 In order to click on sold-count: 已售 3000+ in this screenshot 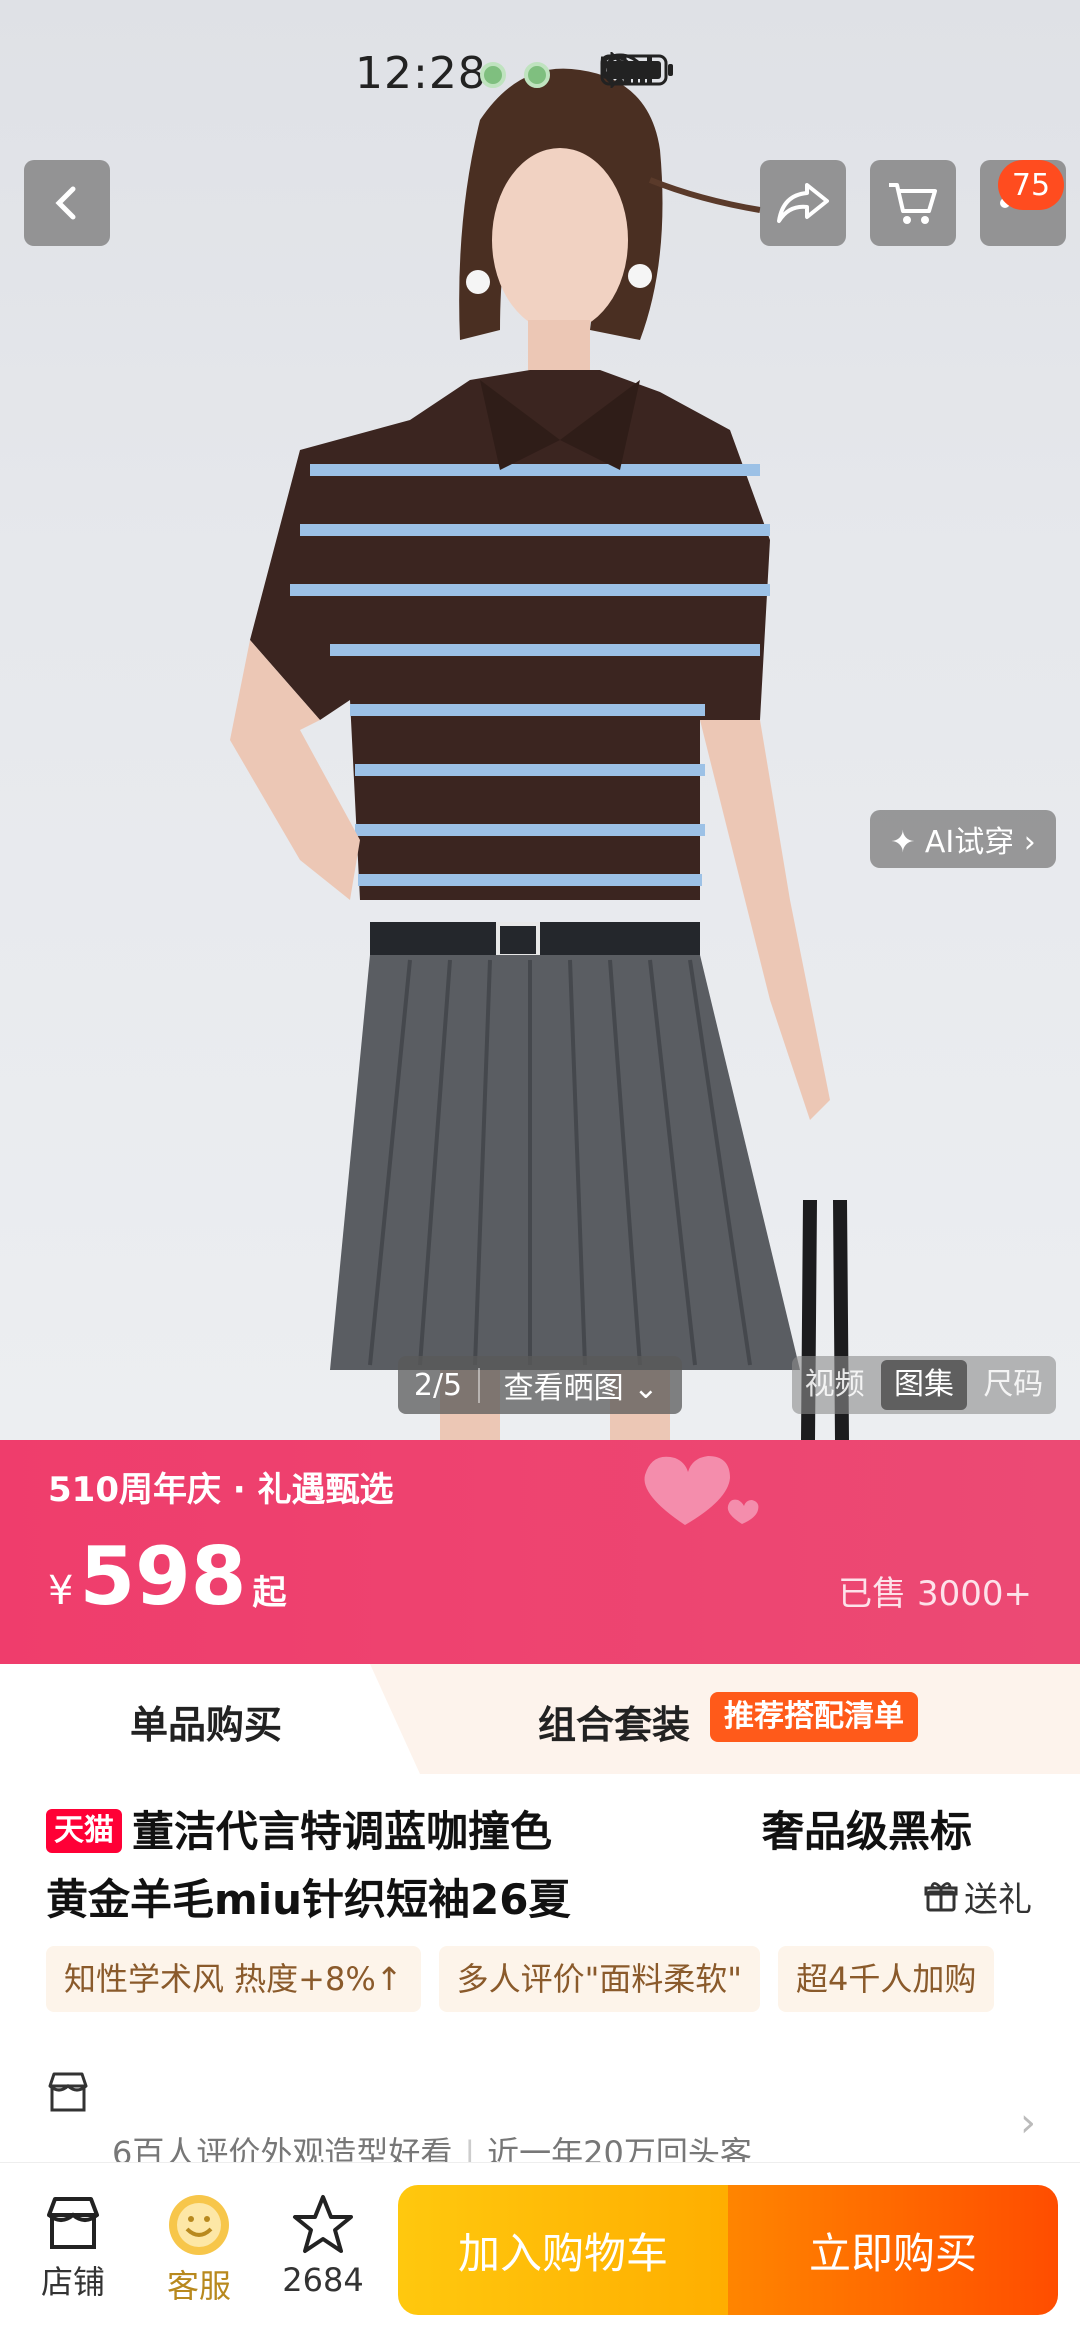, I will do `click(935, 1594)`.